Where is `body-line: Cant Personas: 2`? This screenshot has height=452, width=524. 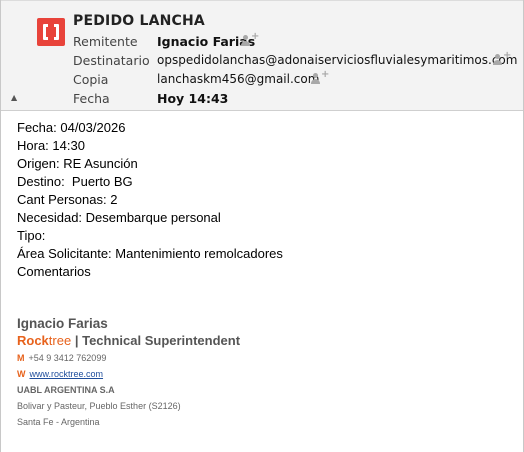 body-line: Cant Personas: 2 is located at coordinates (67, 199).